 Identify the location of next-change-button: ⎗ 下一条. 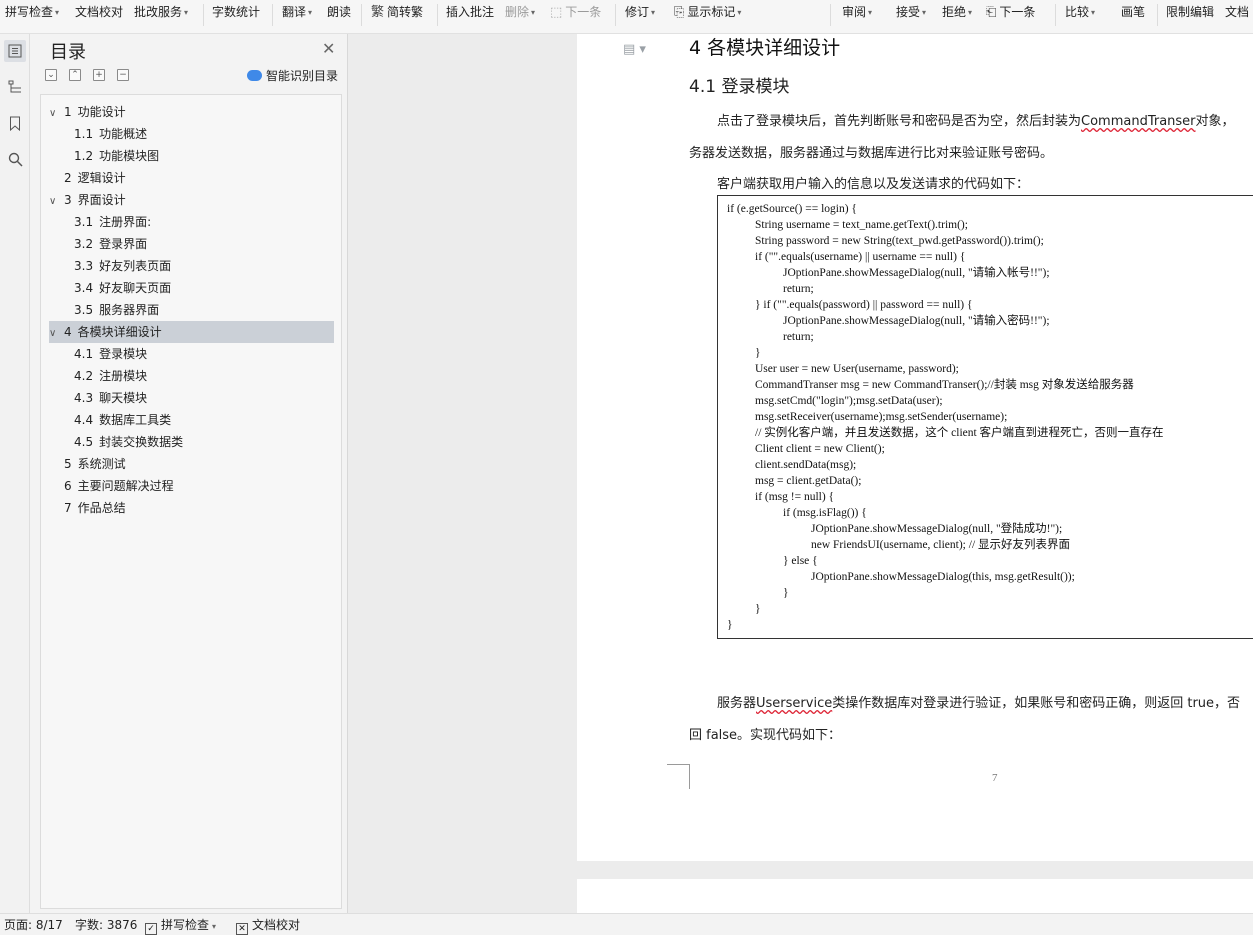
(1010, 12).